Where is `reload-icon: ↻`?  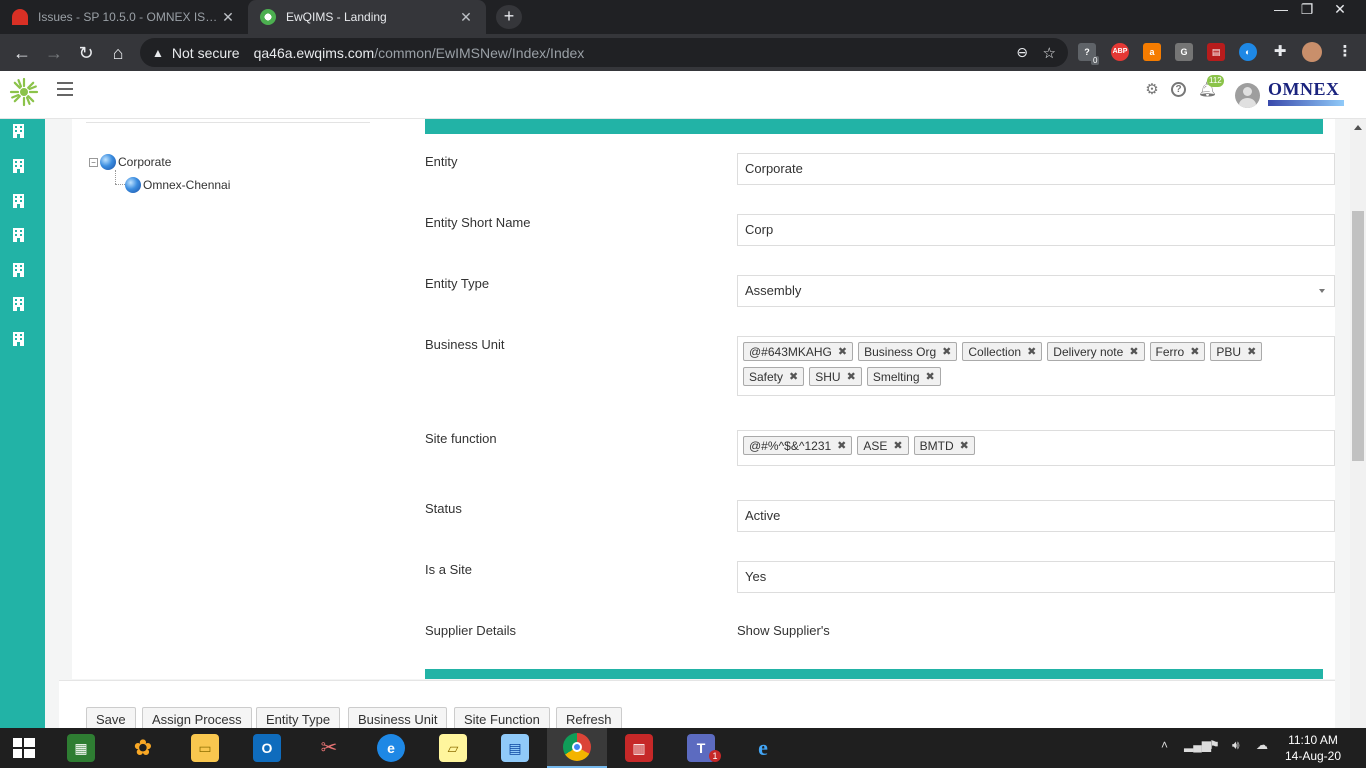 reload-icon: ↻ is located at coordinates (86, 53).